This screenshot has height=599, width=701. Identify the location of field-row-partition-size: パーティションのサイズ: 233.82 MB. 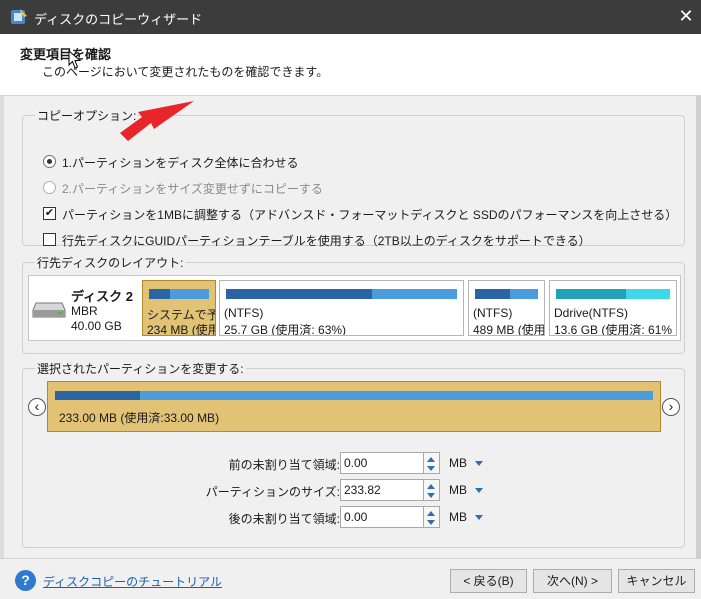
(350, 490).